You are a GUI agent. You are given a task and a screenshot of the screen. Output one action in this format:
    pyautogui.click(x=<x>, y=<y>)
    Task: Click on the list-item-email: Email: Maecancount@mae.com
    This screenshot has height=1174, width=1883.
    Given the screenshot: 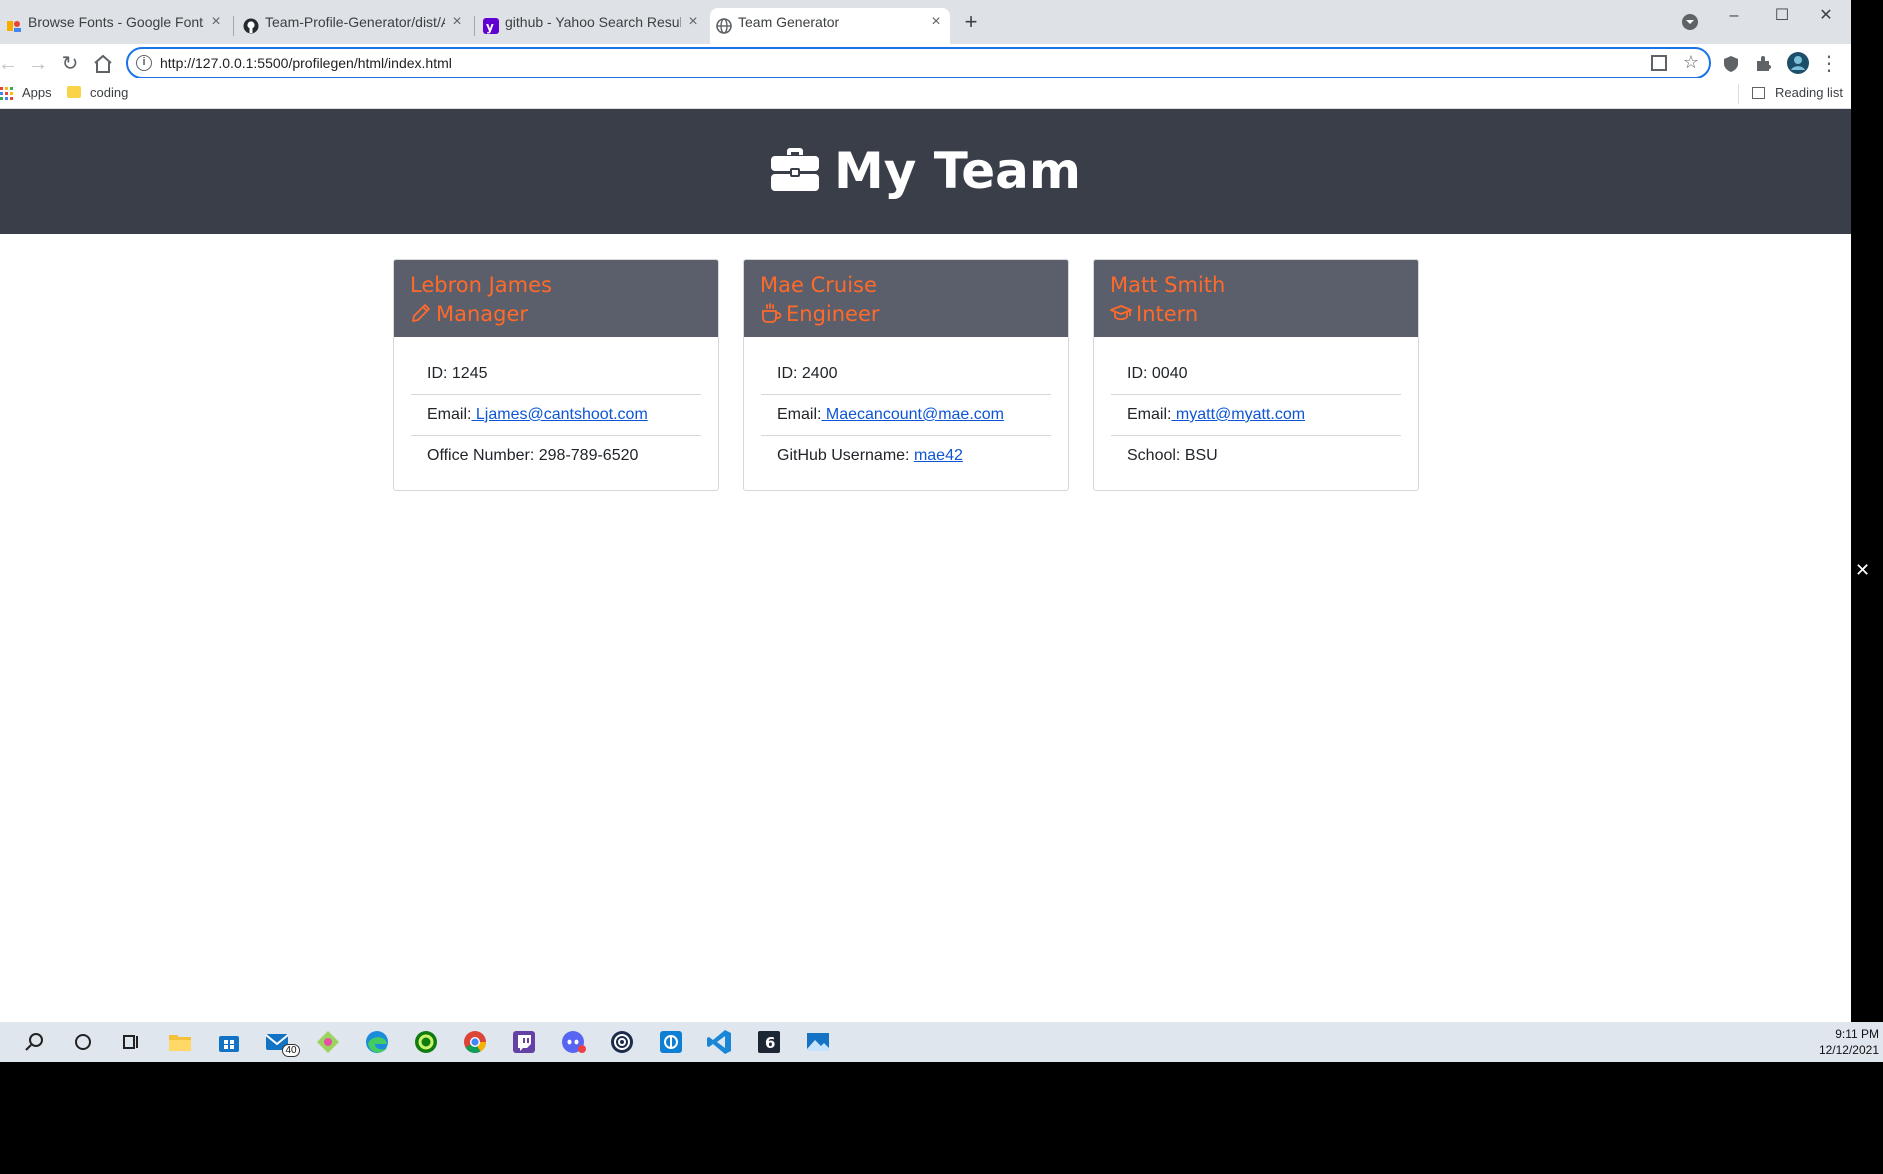 What is the action you would take?
    pyautogui.click(x=906, y=415)
    